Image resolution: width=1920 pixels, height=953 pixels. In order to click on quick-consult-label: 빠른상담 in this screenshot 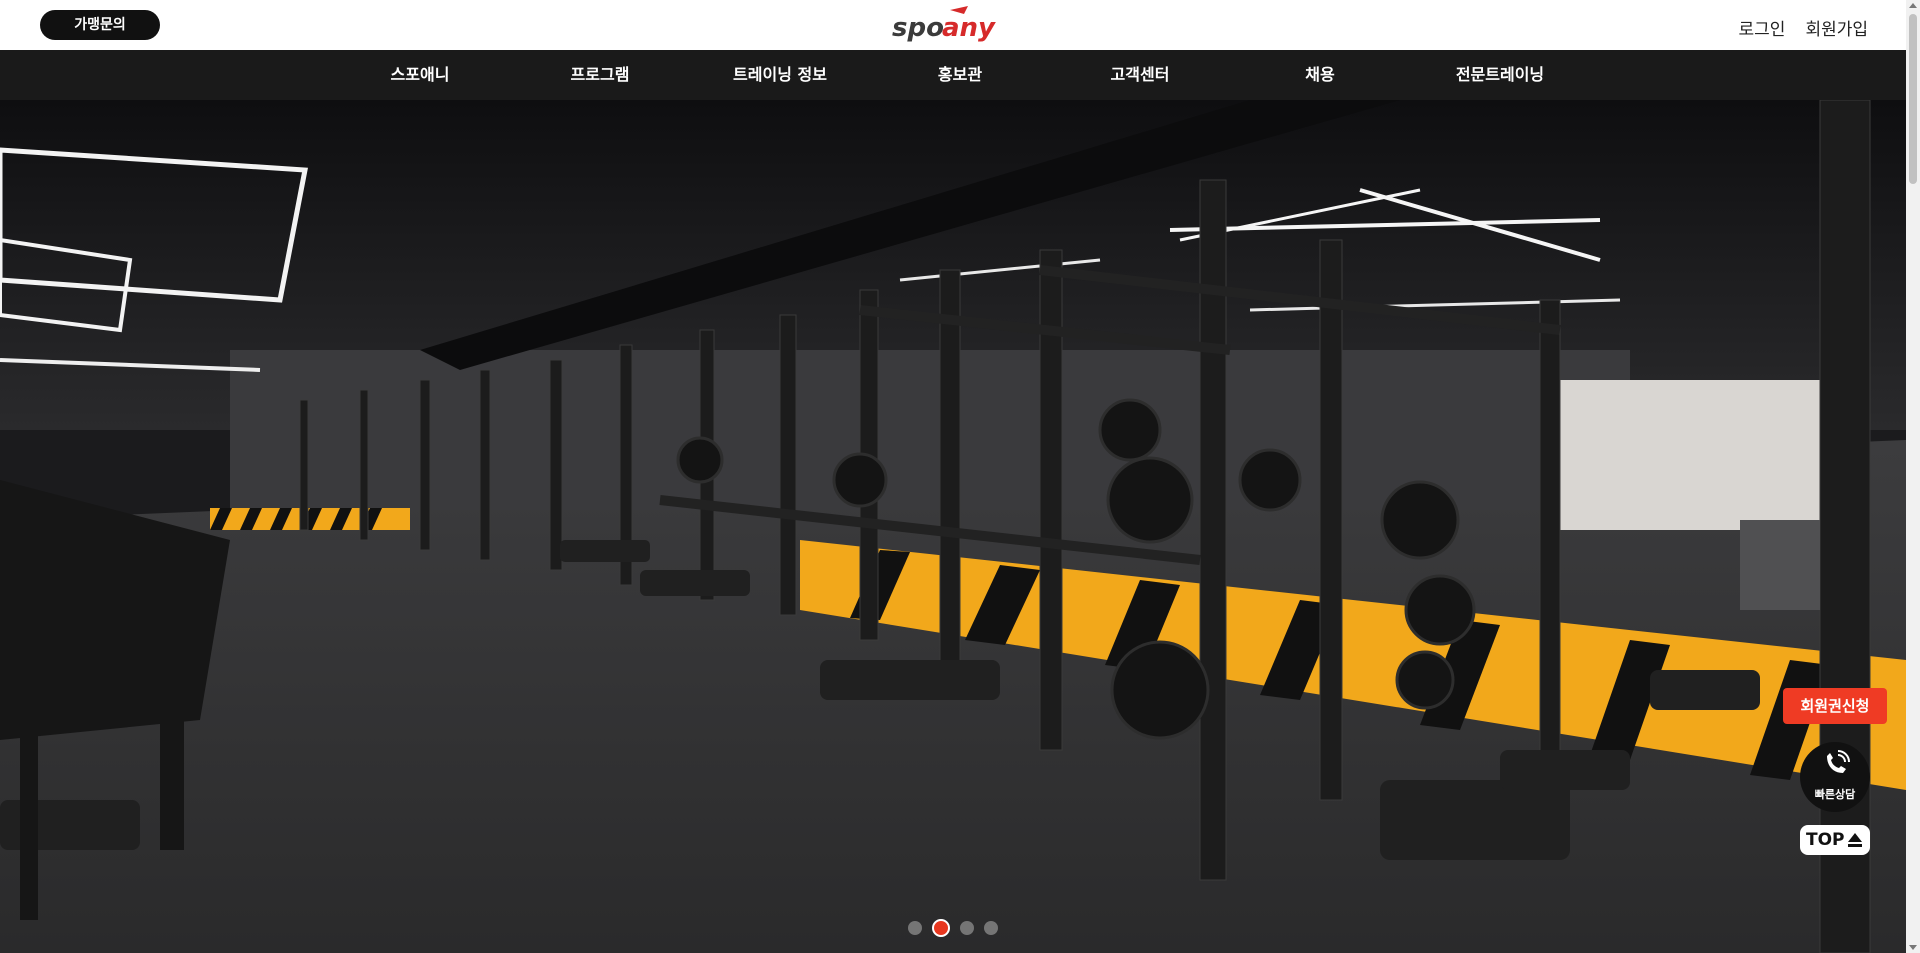, I will do `click(1835, 794)`.